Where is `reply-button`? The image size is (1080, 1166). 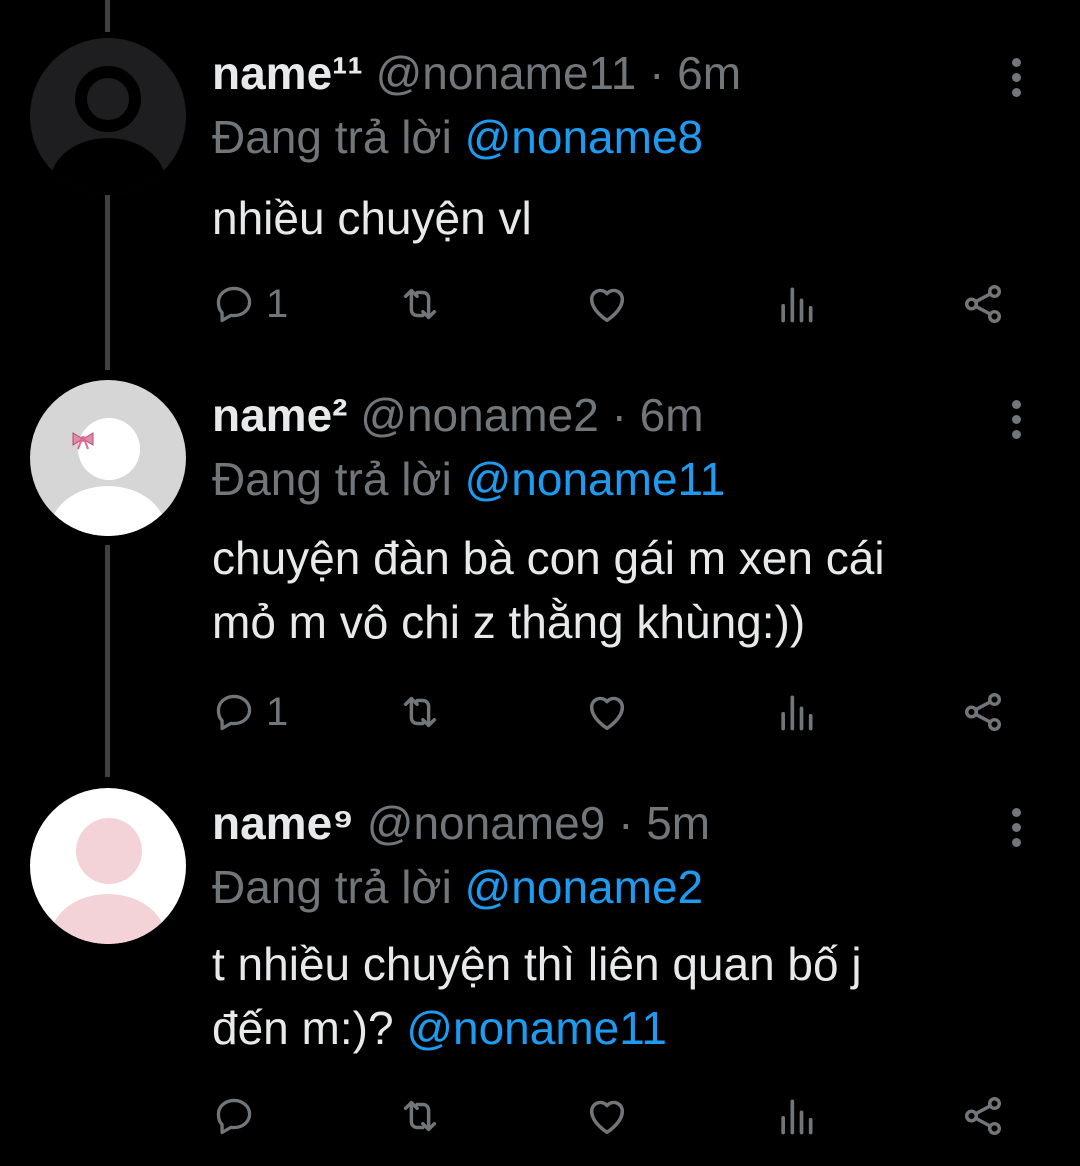 reply-button is located at coordinates (239, 1116).